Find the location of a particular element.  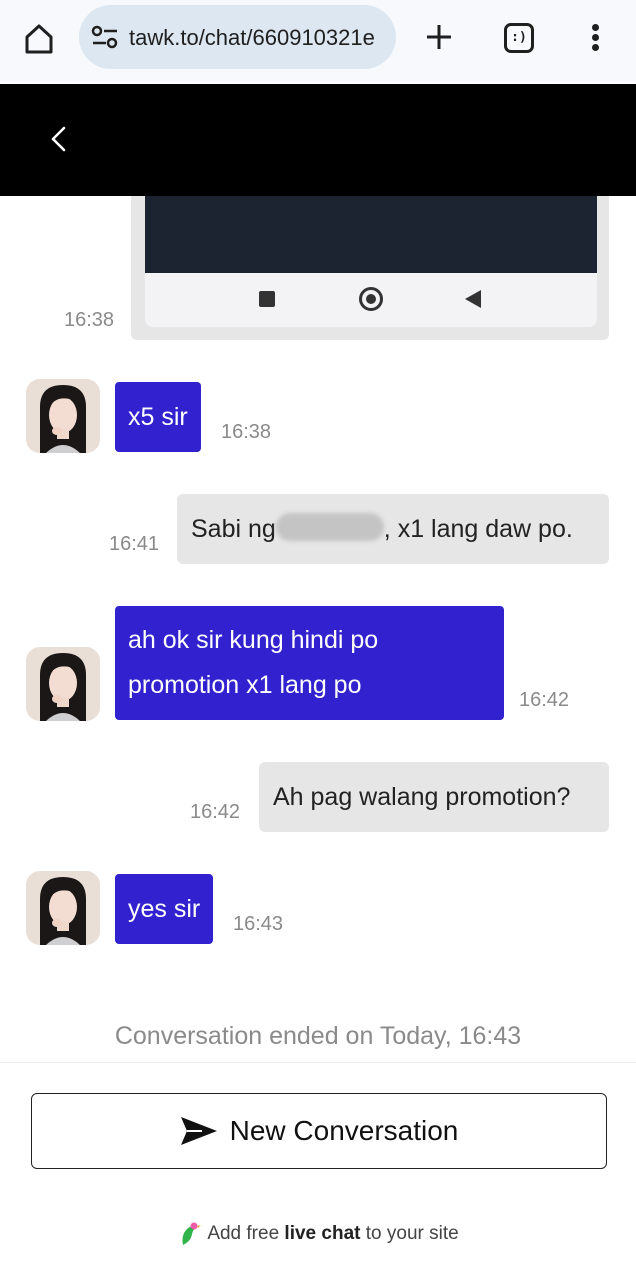

powered-suffix: to your site is located at coordinates (412, 1234).